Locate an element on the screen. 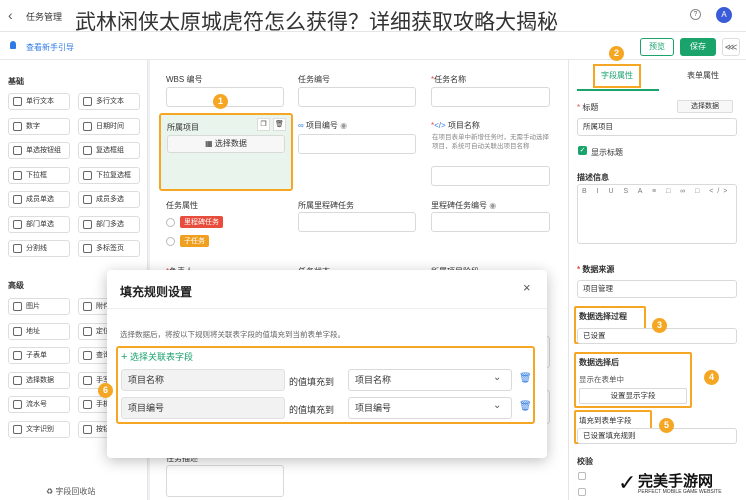 The width and height of the screenshot is (746, 500). component-label: 地址 is located at coordinates (33, 331).